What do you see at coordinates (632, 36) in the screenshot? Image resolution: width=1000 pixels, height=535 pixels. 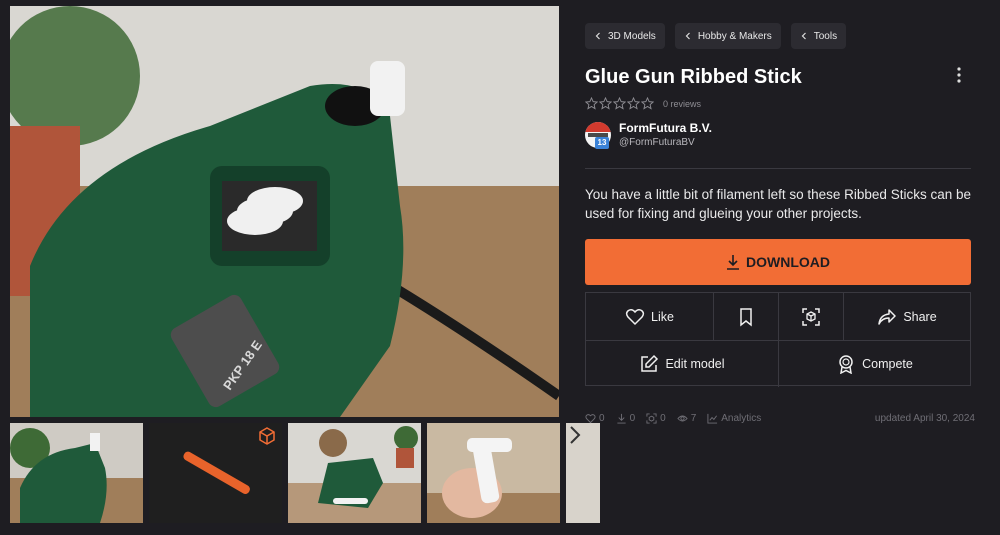 I see `breadcrumb-label: 3D Models` at bounding box center [632, 36].